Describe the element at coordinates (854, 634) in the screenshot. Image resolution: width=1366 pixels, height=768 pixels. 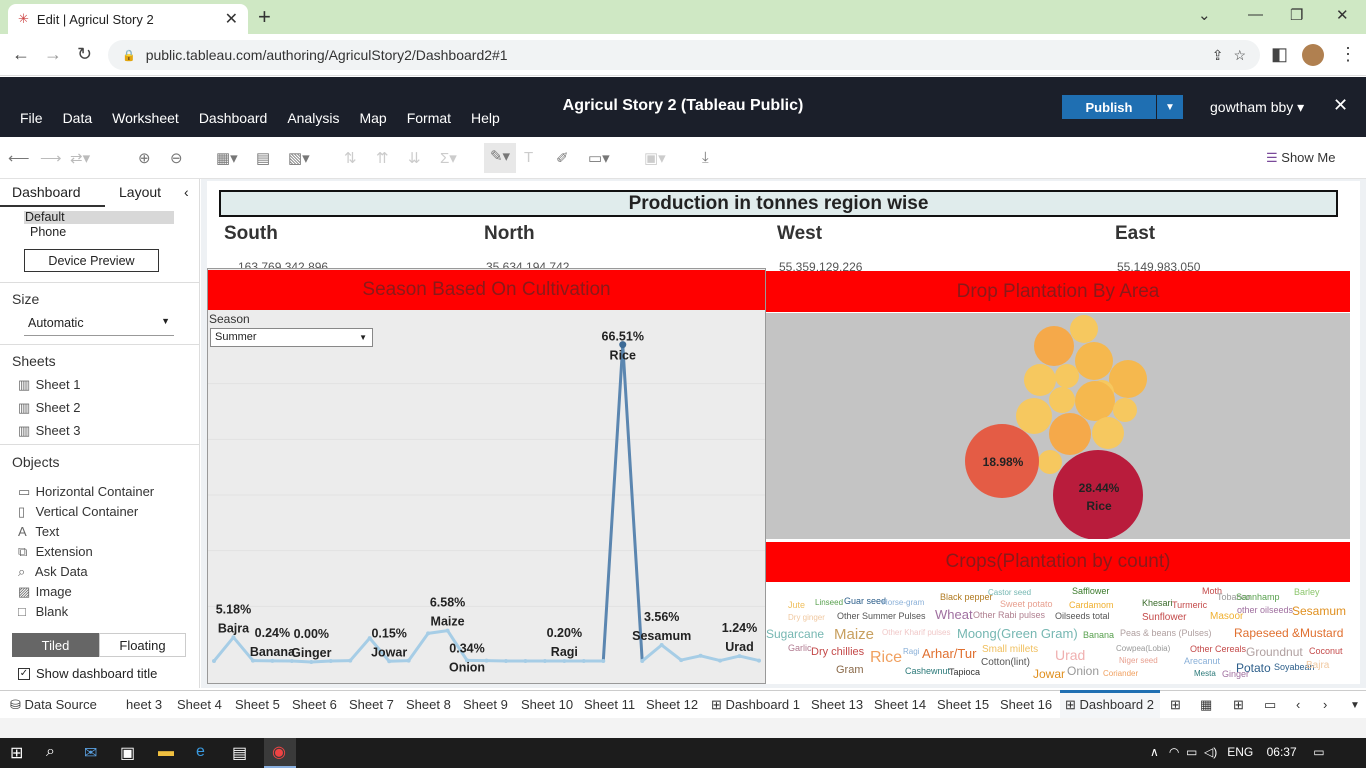
I see `word-cloud-item: Maize` at that location.